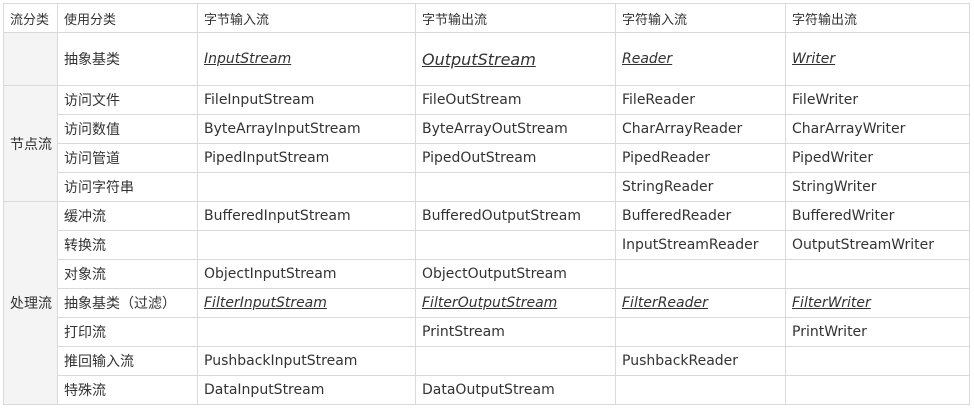 The height and width of the screenshot is (415, 974). I want to click on table-row: 对象流 ObjectInputStream ObjectOutputStream, so click(487, 274).